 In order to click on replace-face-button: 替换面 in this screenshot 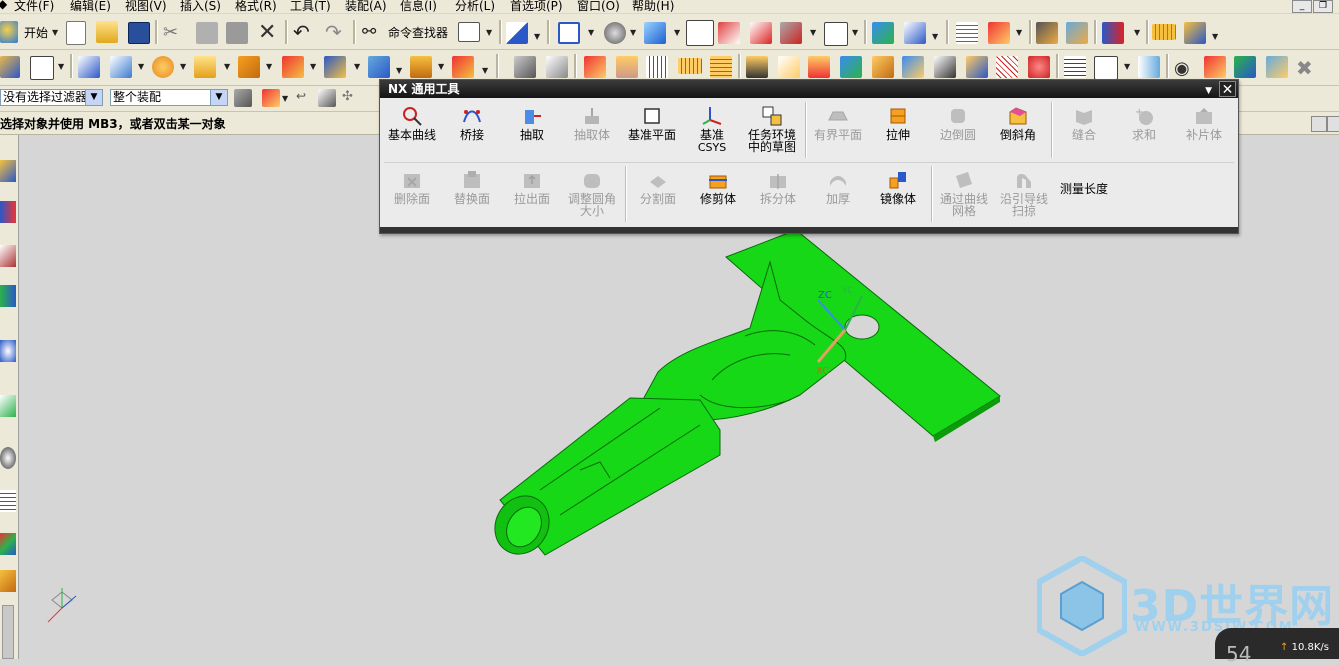, I will do `click(472, 194)`.